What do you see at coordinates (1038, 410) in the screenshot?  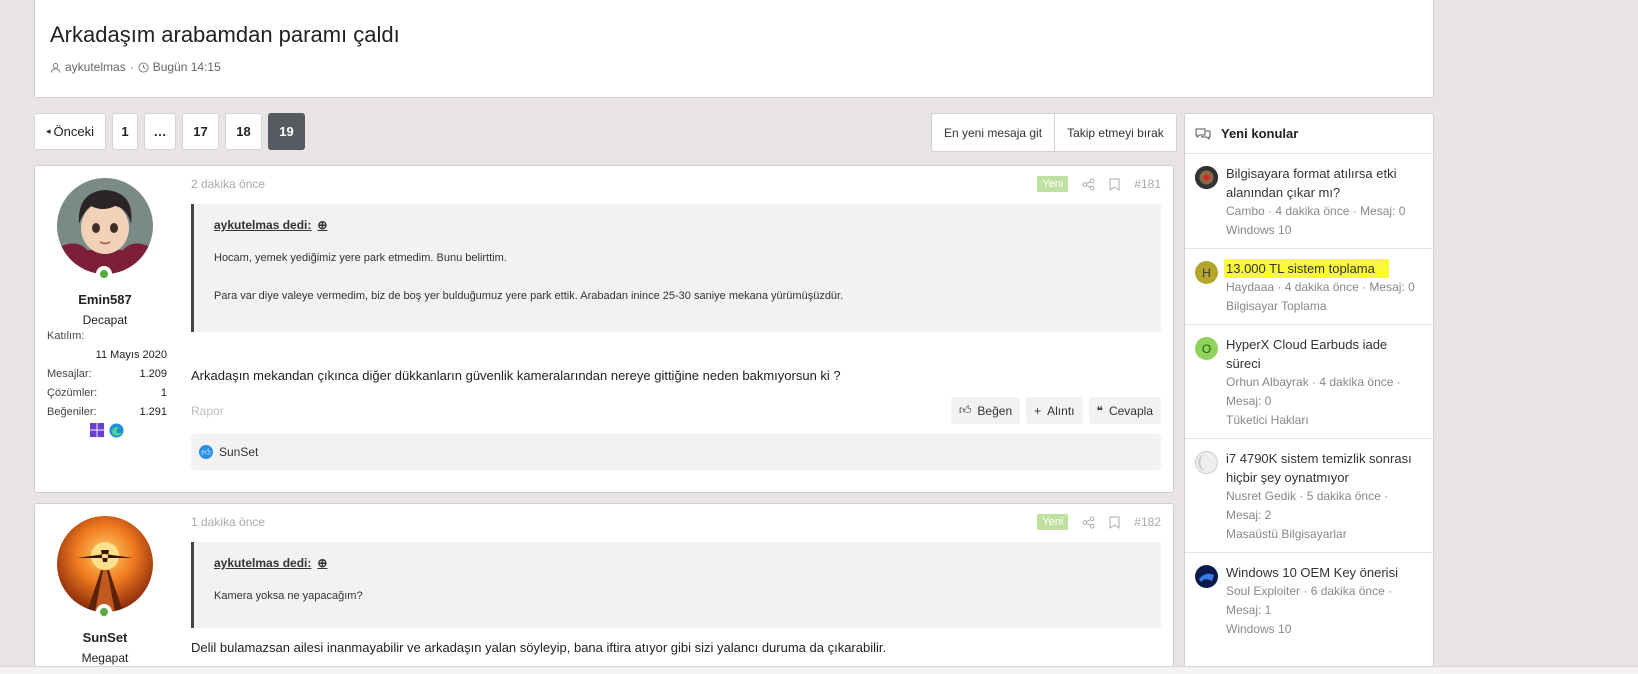 I see `plus-icon: +` at bounding box center [1038, 410].